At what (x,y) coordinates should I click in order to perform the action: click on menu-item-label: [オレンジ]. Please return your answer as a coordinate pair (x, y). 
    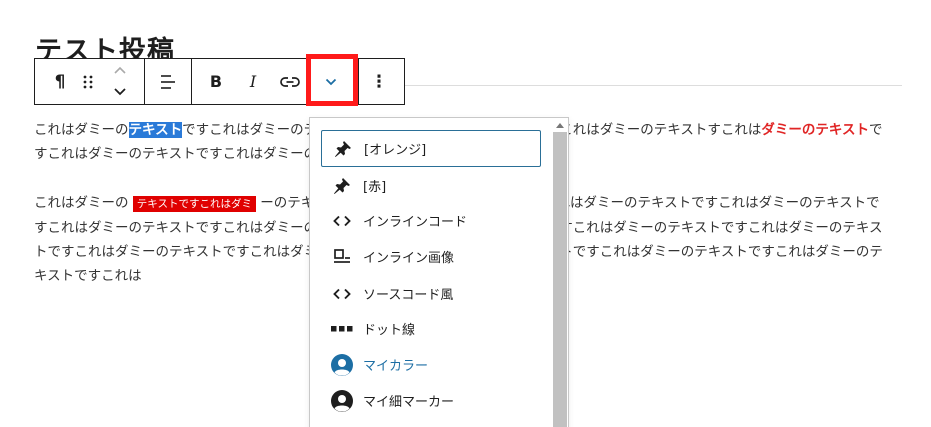
    Looking at the image, I should click on (395, 150).